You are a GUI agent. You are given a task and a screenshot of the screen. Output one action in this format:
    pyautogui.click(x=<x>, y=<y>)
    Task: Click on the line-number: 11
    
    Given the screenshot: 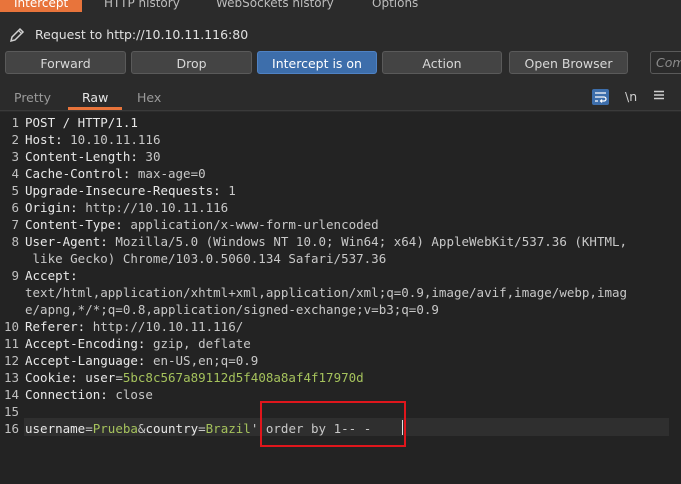 What is the action you would take?
    pyautogui.click(x=11, y=343)
    